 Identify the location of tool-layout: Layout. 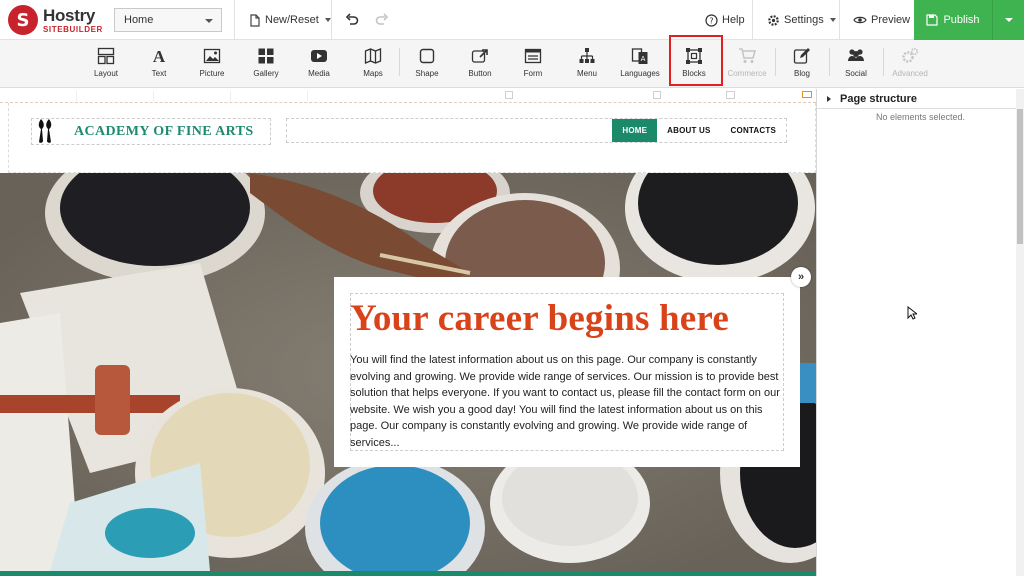
(106, 64).